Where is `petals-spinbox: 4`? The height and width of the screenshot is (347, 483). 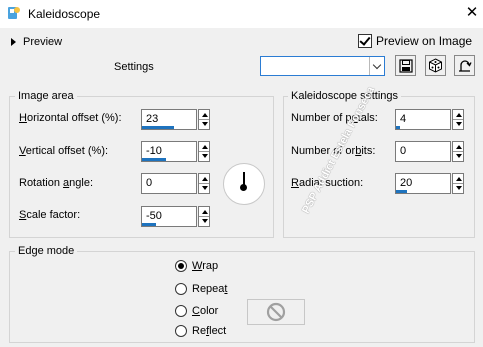 petals-spinbox: 4 is located at coordinates (430, 119).